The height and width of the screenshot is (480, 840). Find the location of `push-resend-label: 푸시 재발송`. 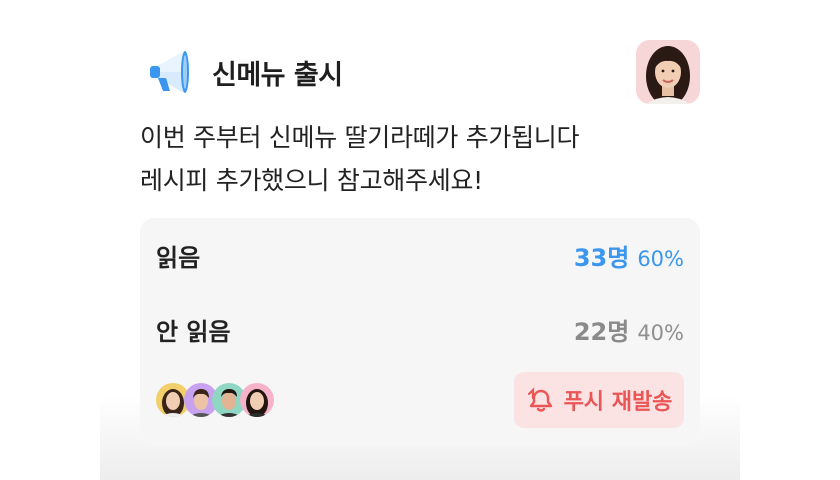

push-resend-label: 푸시 재발송 is located at coordinates (618, 402).